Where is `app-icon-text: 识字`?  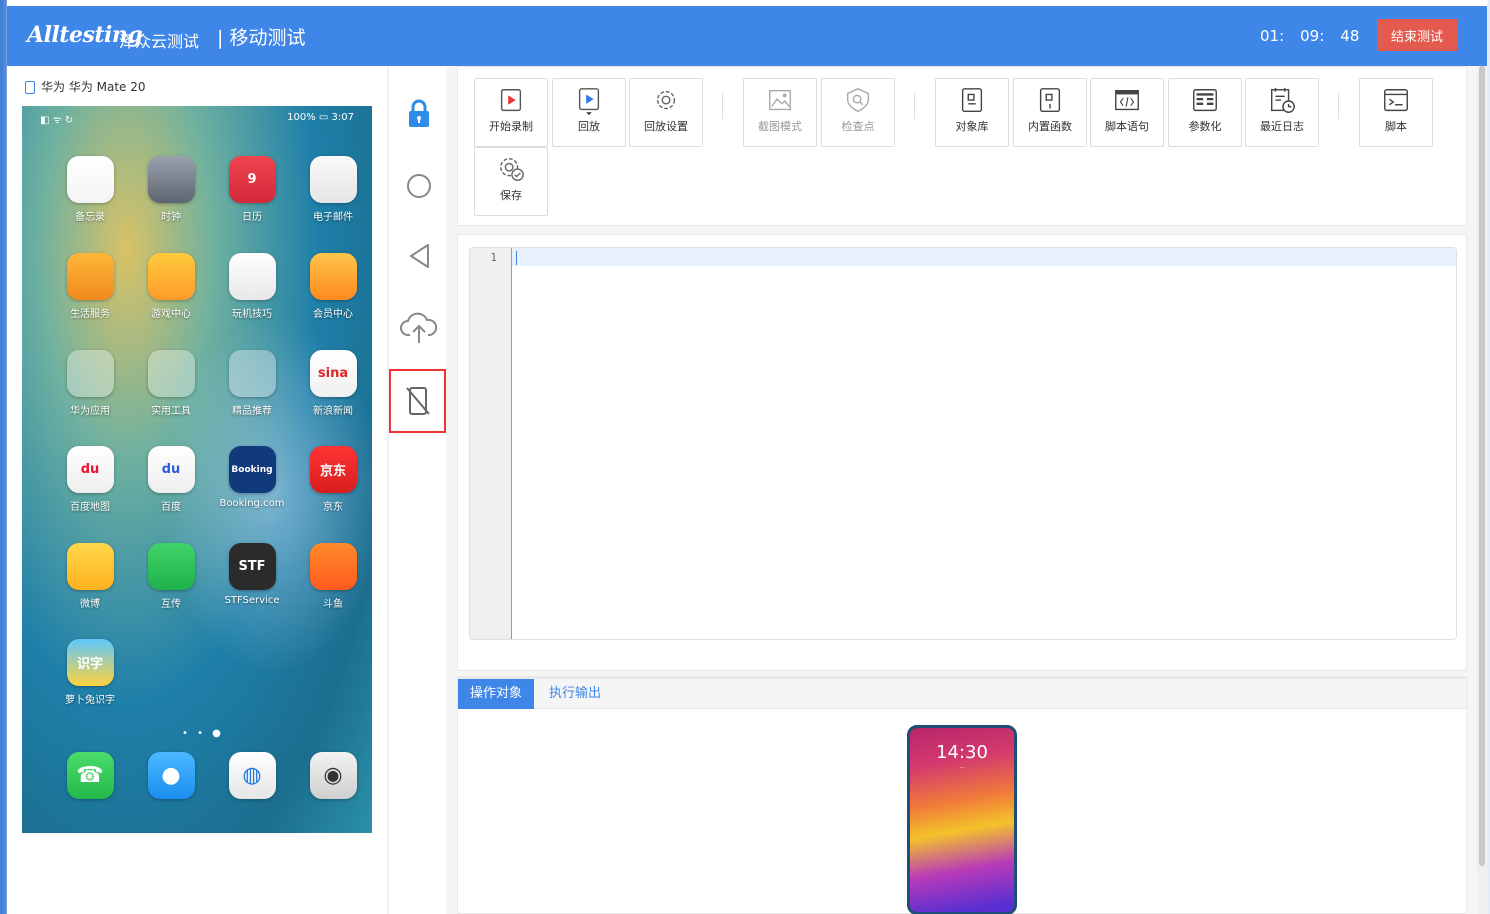
app-icon-text: 识字 is located at coordinates (89, 664).